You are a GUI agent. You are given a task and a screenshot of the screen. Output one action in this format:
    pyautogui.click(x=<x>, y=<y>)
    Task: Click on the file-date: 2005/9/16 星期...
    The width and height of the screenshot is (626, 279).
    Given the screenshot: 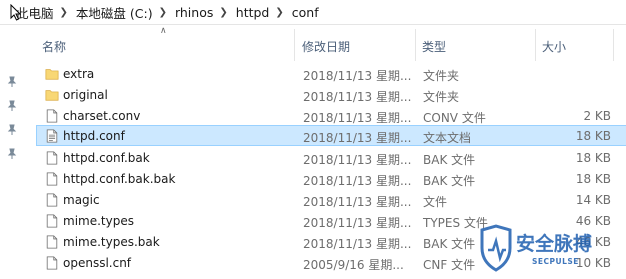 What is the action you would take?
    pyautogui.click(x=353, y=265)
    